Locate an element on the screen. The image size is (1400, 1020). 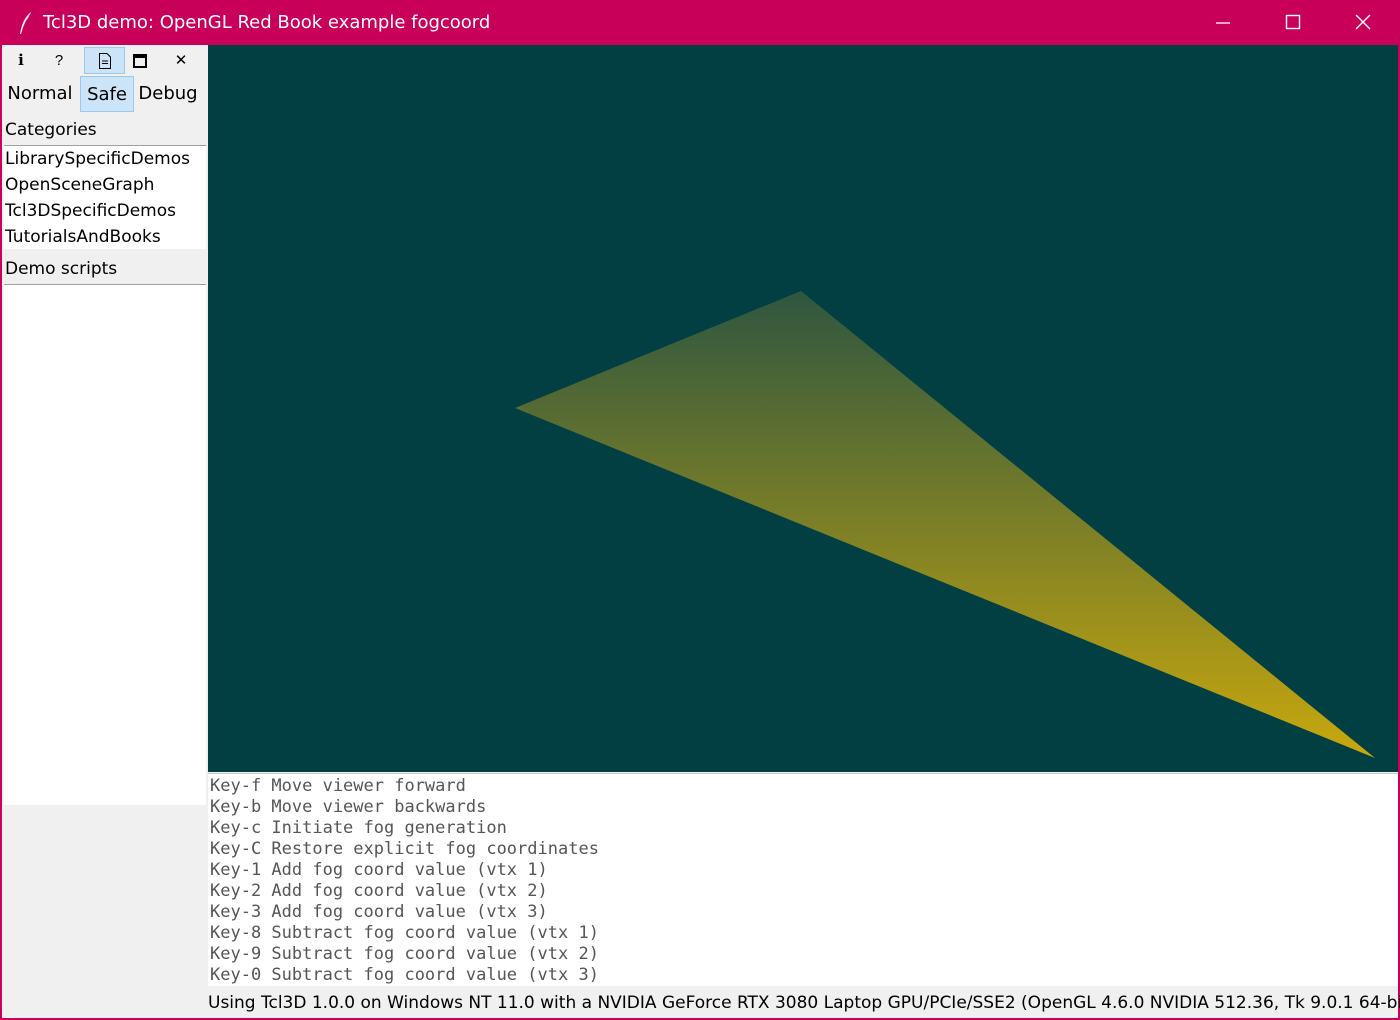
help-line: Key-1 Add fog coord value (vtx 1) is located at coordinates (379, 870).